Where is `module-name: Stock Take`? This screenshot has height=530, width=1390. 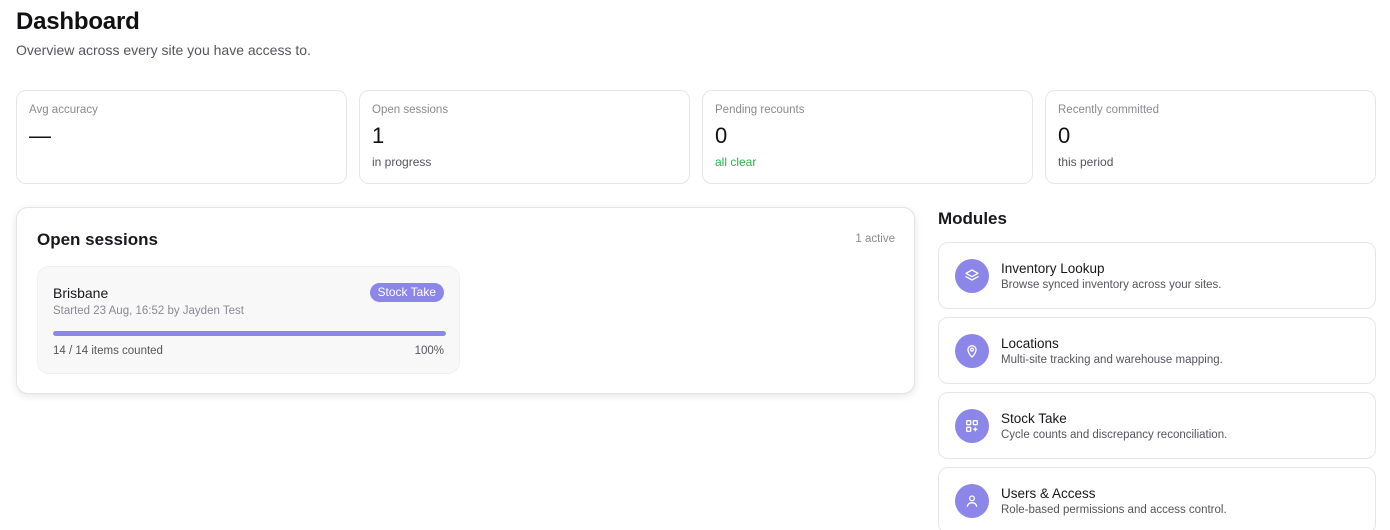 module-name: Stock Take is located at coordinates (1034, 418).